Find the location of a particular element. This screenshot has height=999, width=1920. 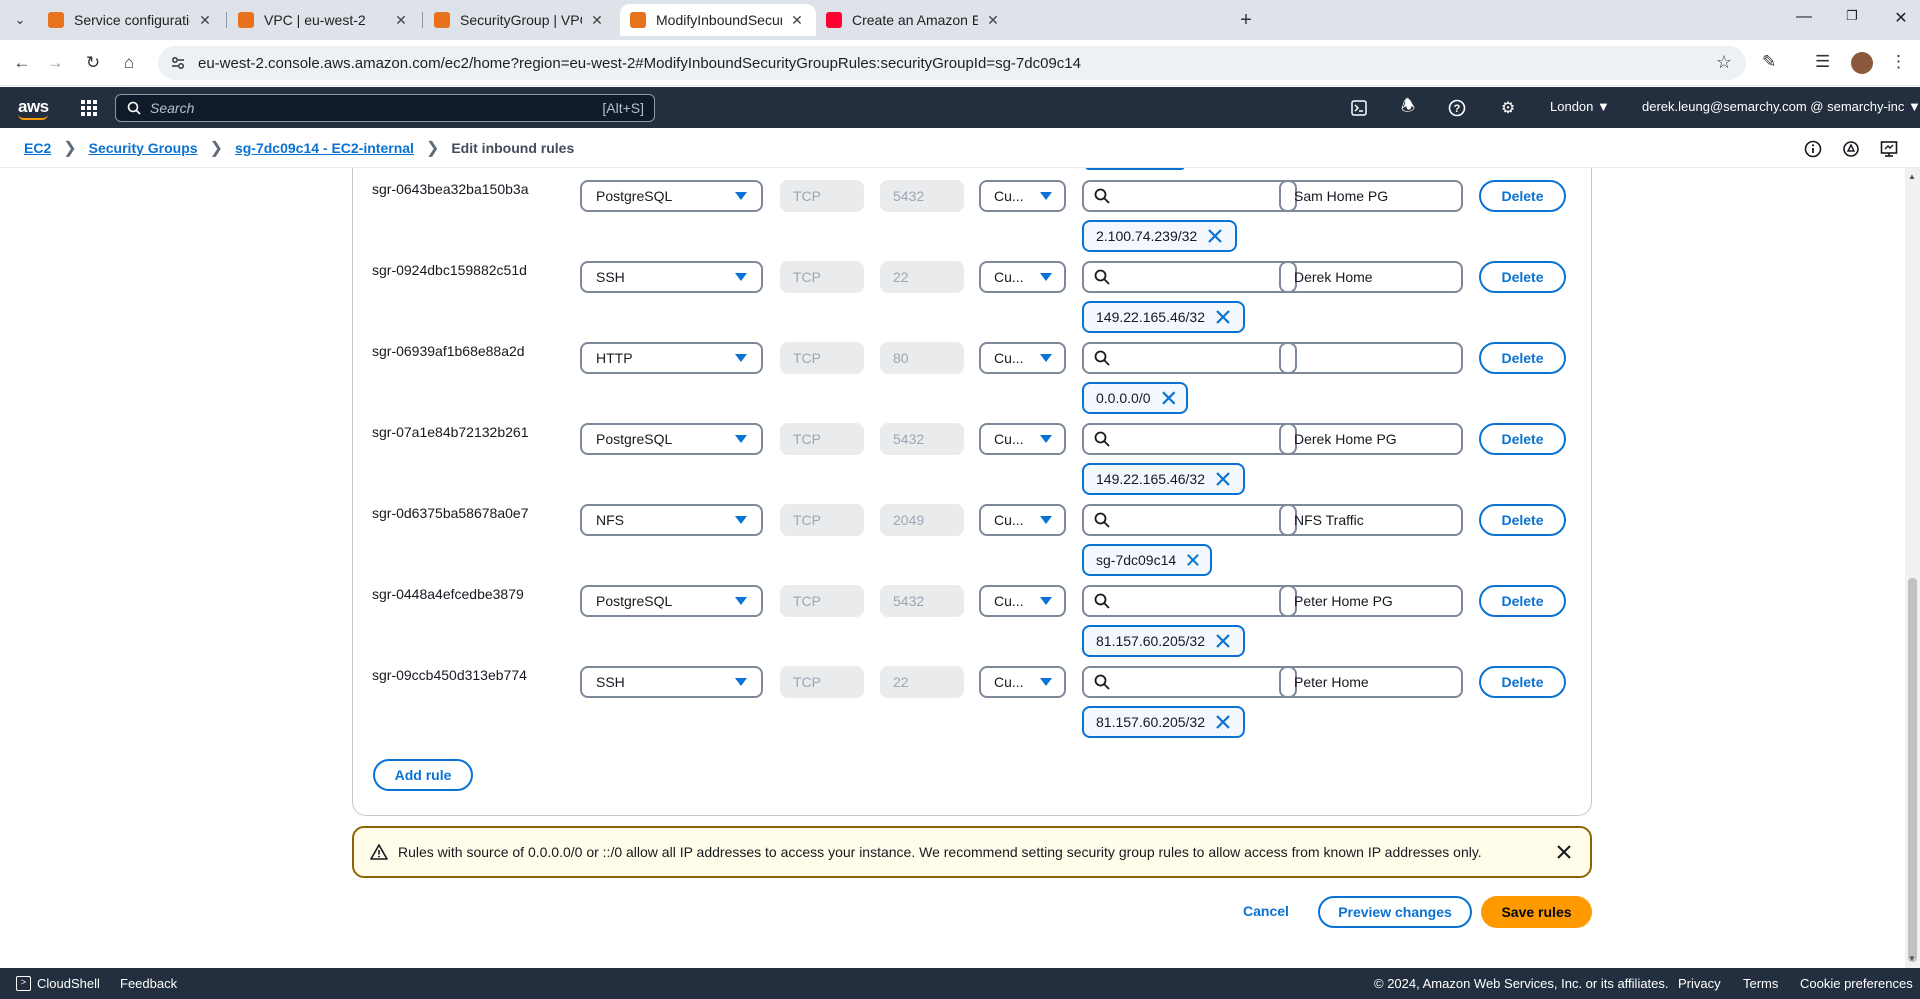

notifications-bell-icon: 🕭 is located at coordinates (1408, 108).